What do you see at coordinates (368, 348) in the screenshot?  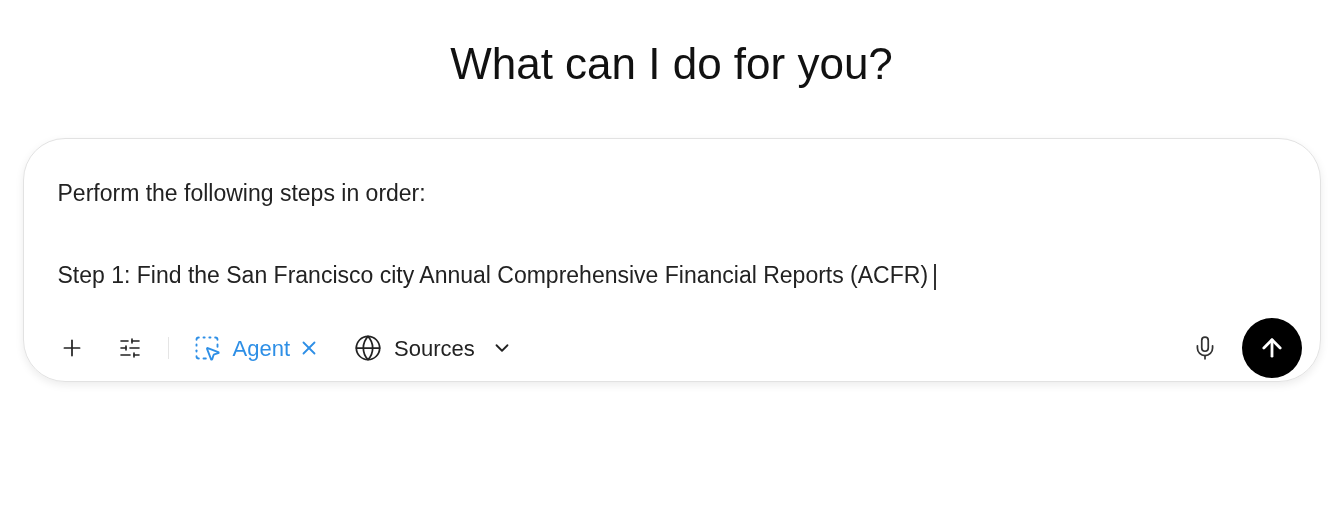 I see `globe-icon` at bounding box center [368, 348].